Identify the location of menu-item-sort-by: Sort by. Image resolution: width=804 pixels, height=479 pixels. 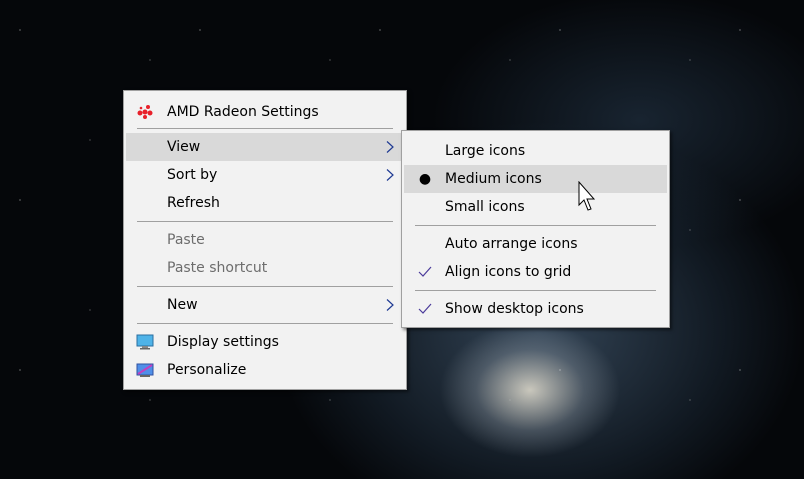
(265, 175).